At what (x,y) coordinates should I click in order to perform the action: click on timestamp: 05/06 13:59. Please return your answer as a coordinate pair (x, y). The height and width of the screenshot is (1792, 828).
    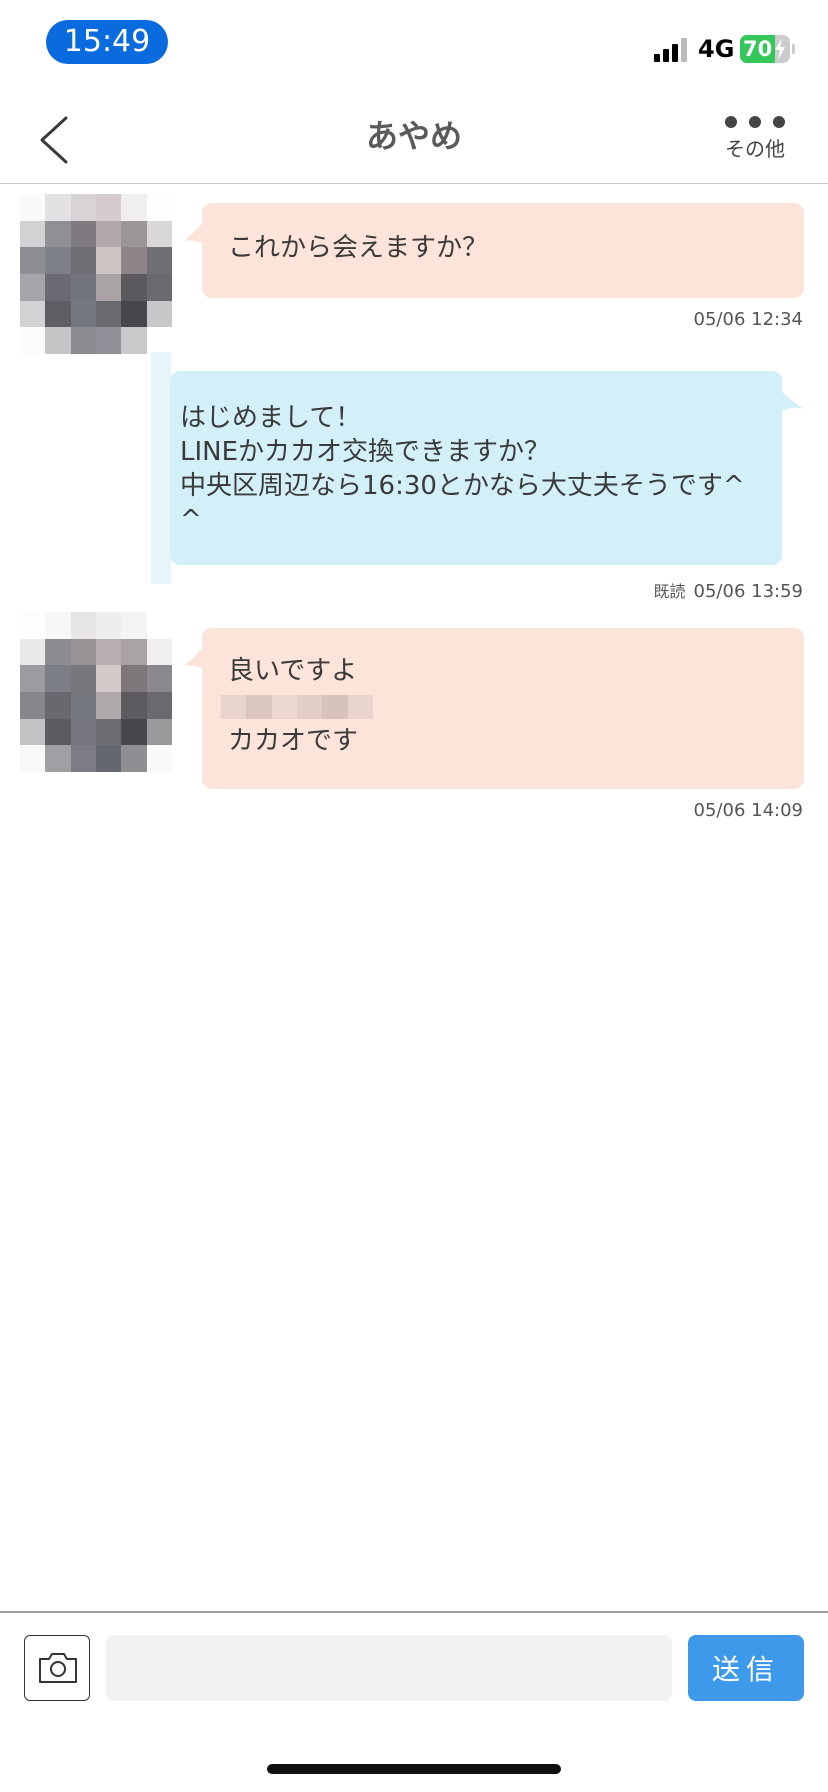
    Looking at the image, I should click on (748, 591).